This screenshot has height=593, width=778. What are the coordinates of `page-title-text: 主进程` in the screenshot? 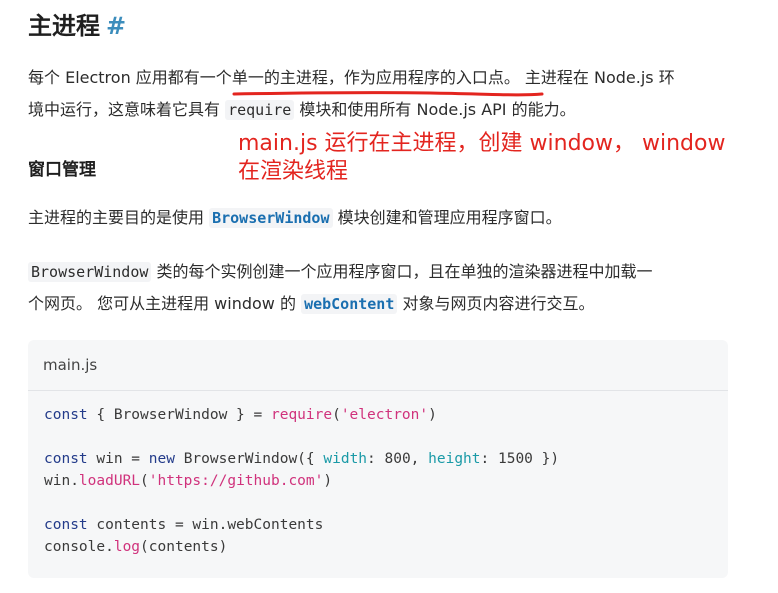 It's located at (64, 26).